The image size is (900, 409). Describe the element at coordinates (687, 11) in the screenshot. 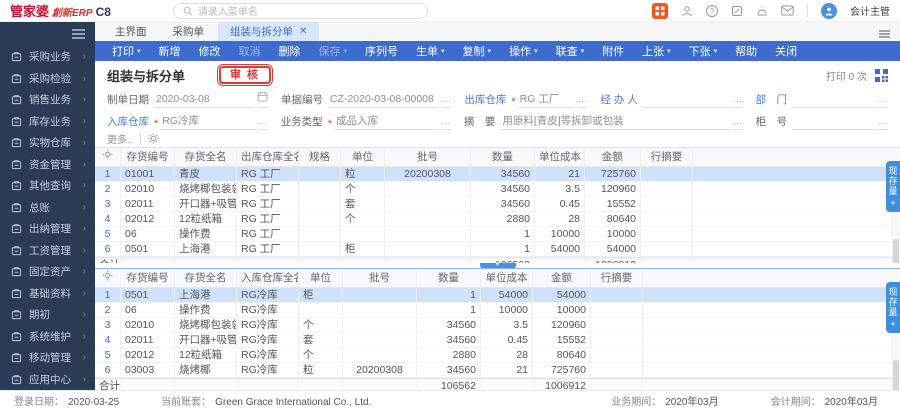

I see `user-icon` at that location.